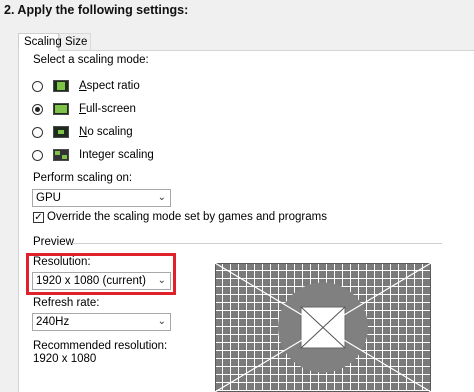 This screenshot has width=474, height=392. Describe the element at coordinates (61, 132) in the screenshot. I see `no-scaling-icon` at that location.